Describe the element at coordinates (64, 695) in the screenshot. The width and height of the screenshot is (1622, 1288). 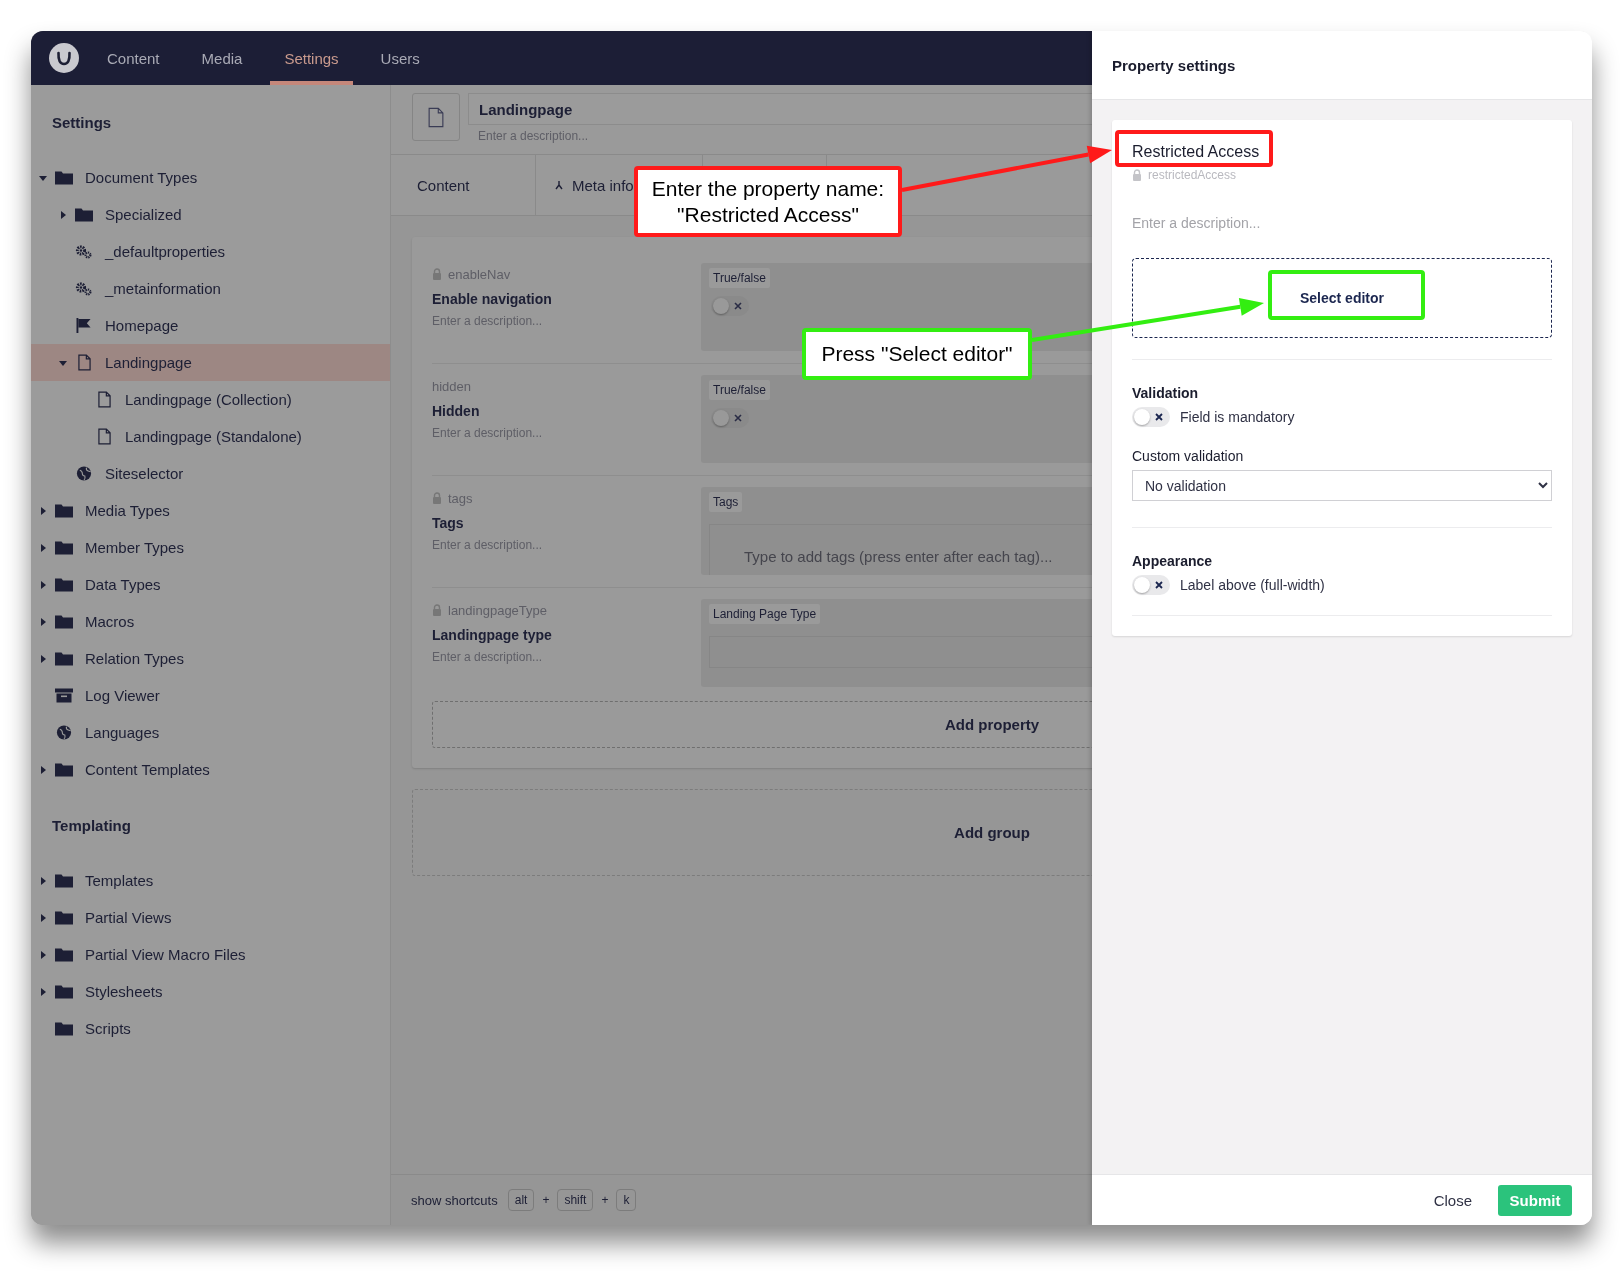
I see `archive-box-icon` at that location.